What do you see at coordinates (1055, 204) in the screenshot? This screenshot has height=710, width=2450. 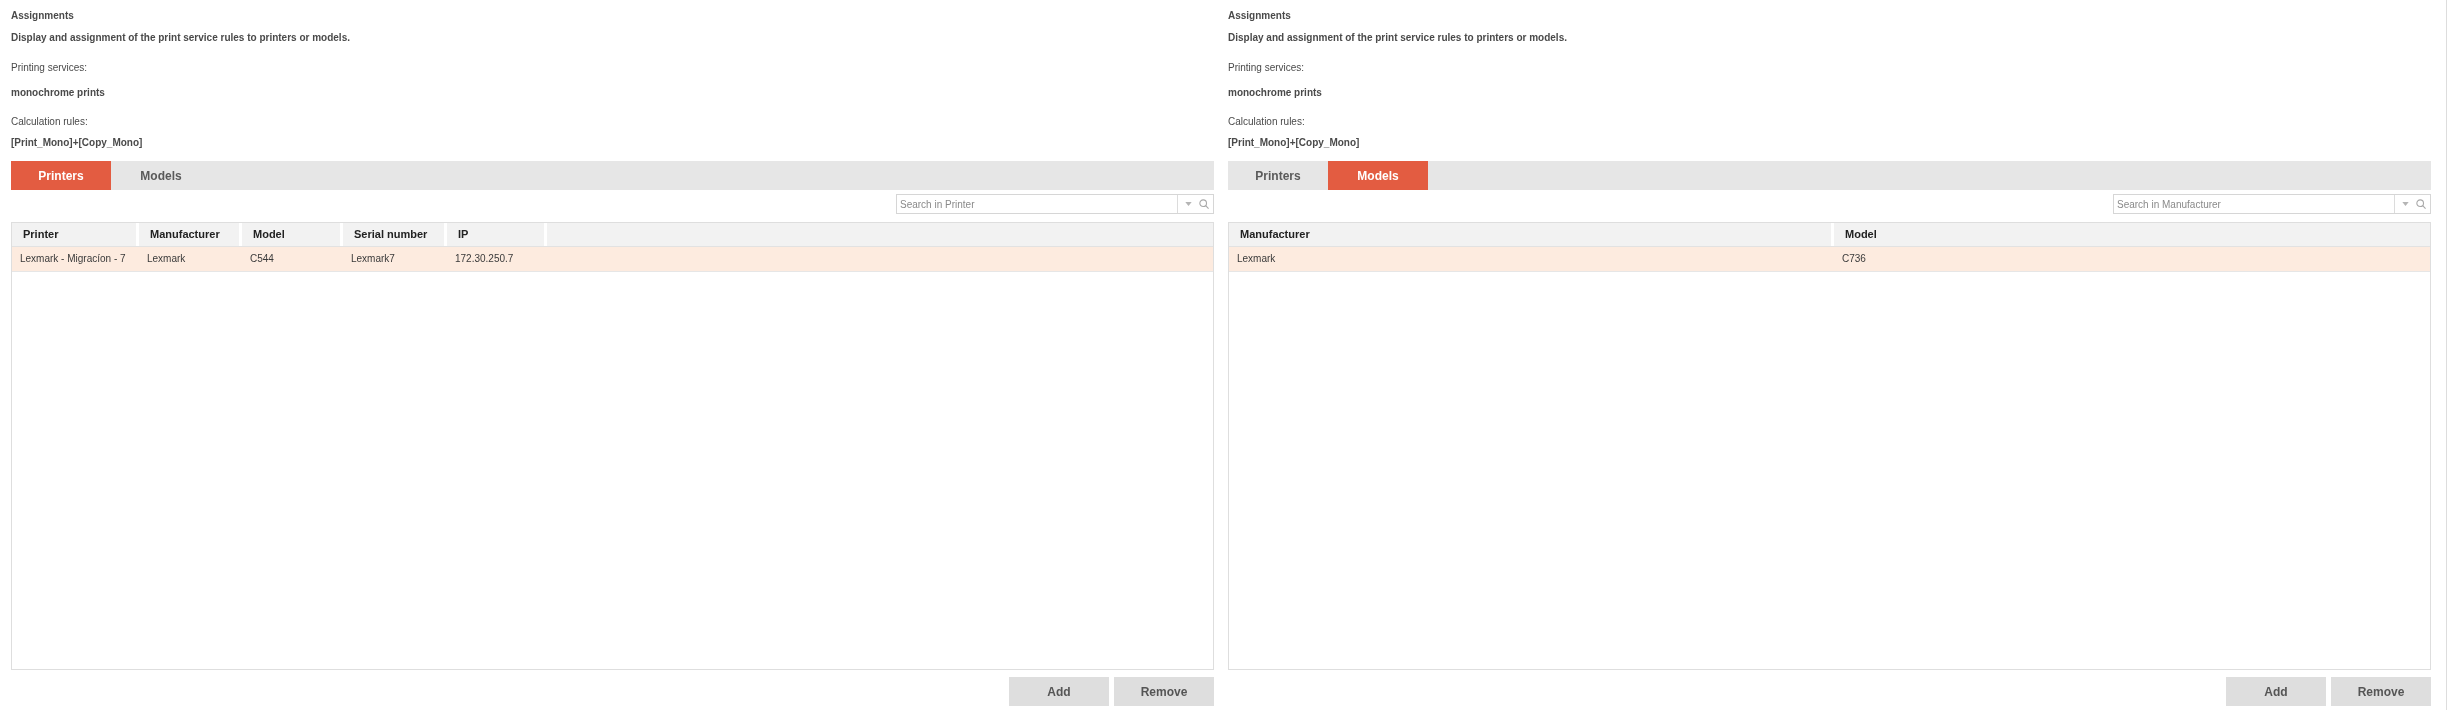 I see `search-field: Search in Printer` at bounding box center [1055, 204].